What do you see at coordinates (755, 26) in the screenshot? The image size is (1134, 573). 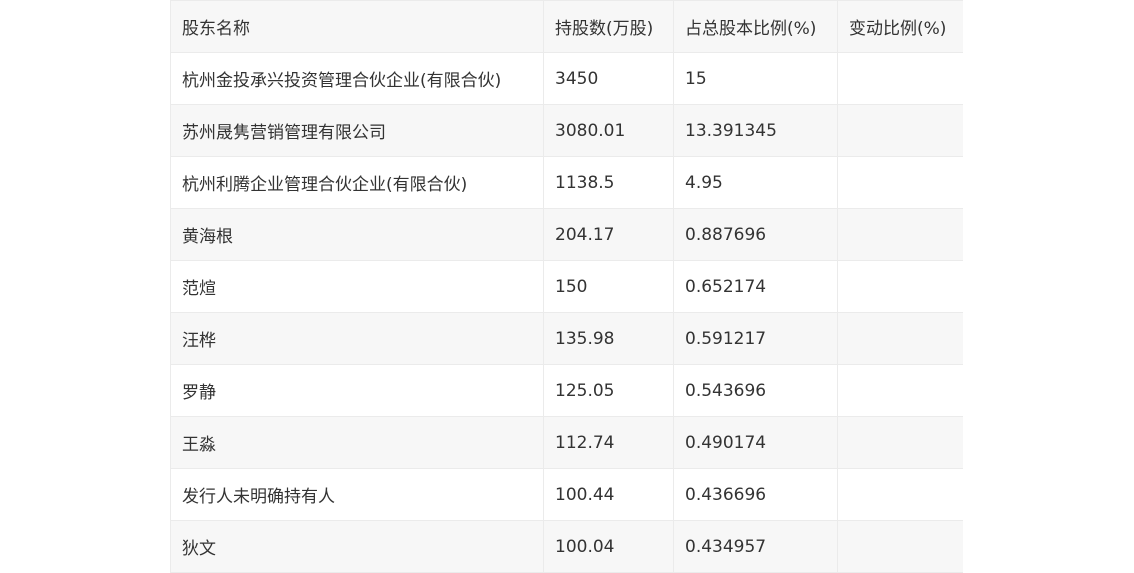 I see `header-share-ratio: 占总股本比例(%)` at bounding box center [755, 26].